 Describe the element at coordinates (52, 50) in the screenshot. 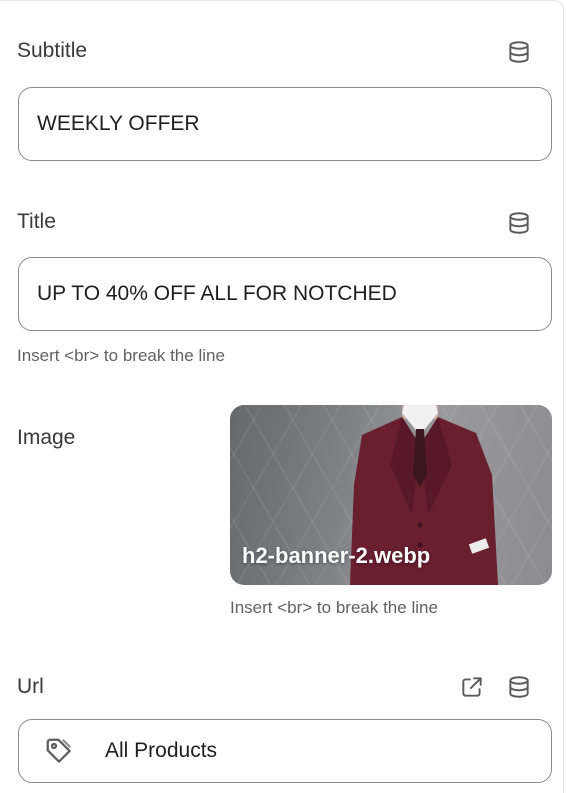

I see `subtitle-label: Subtitle` at that location.